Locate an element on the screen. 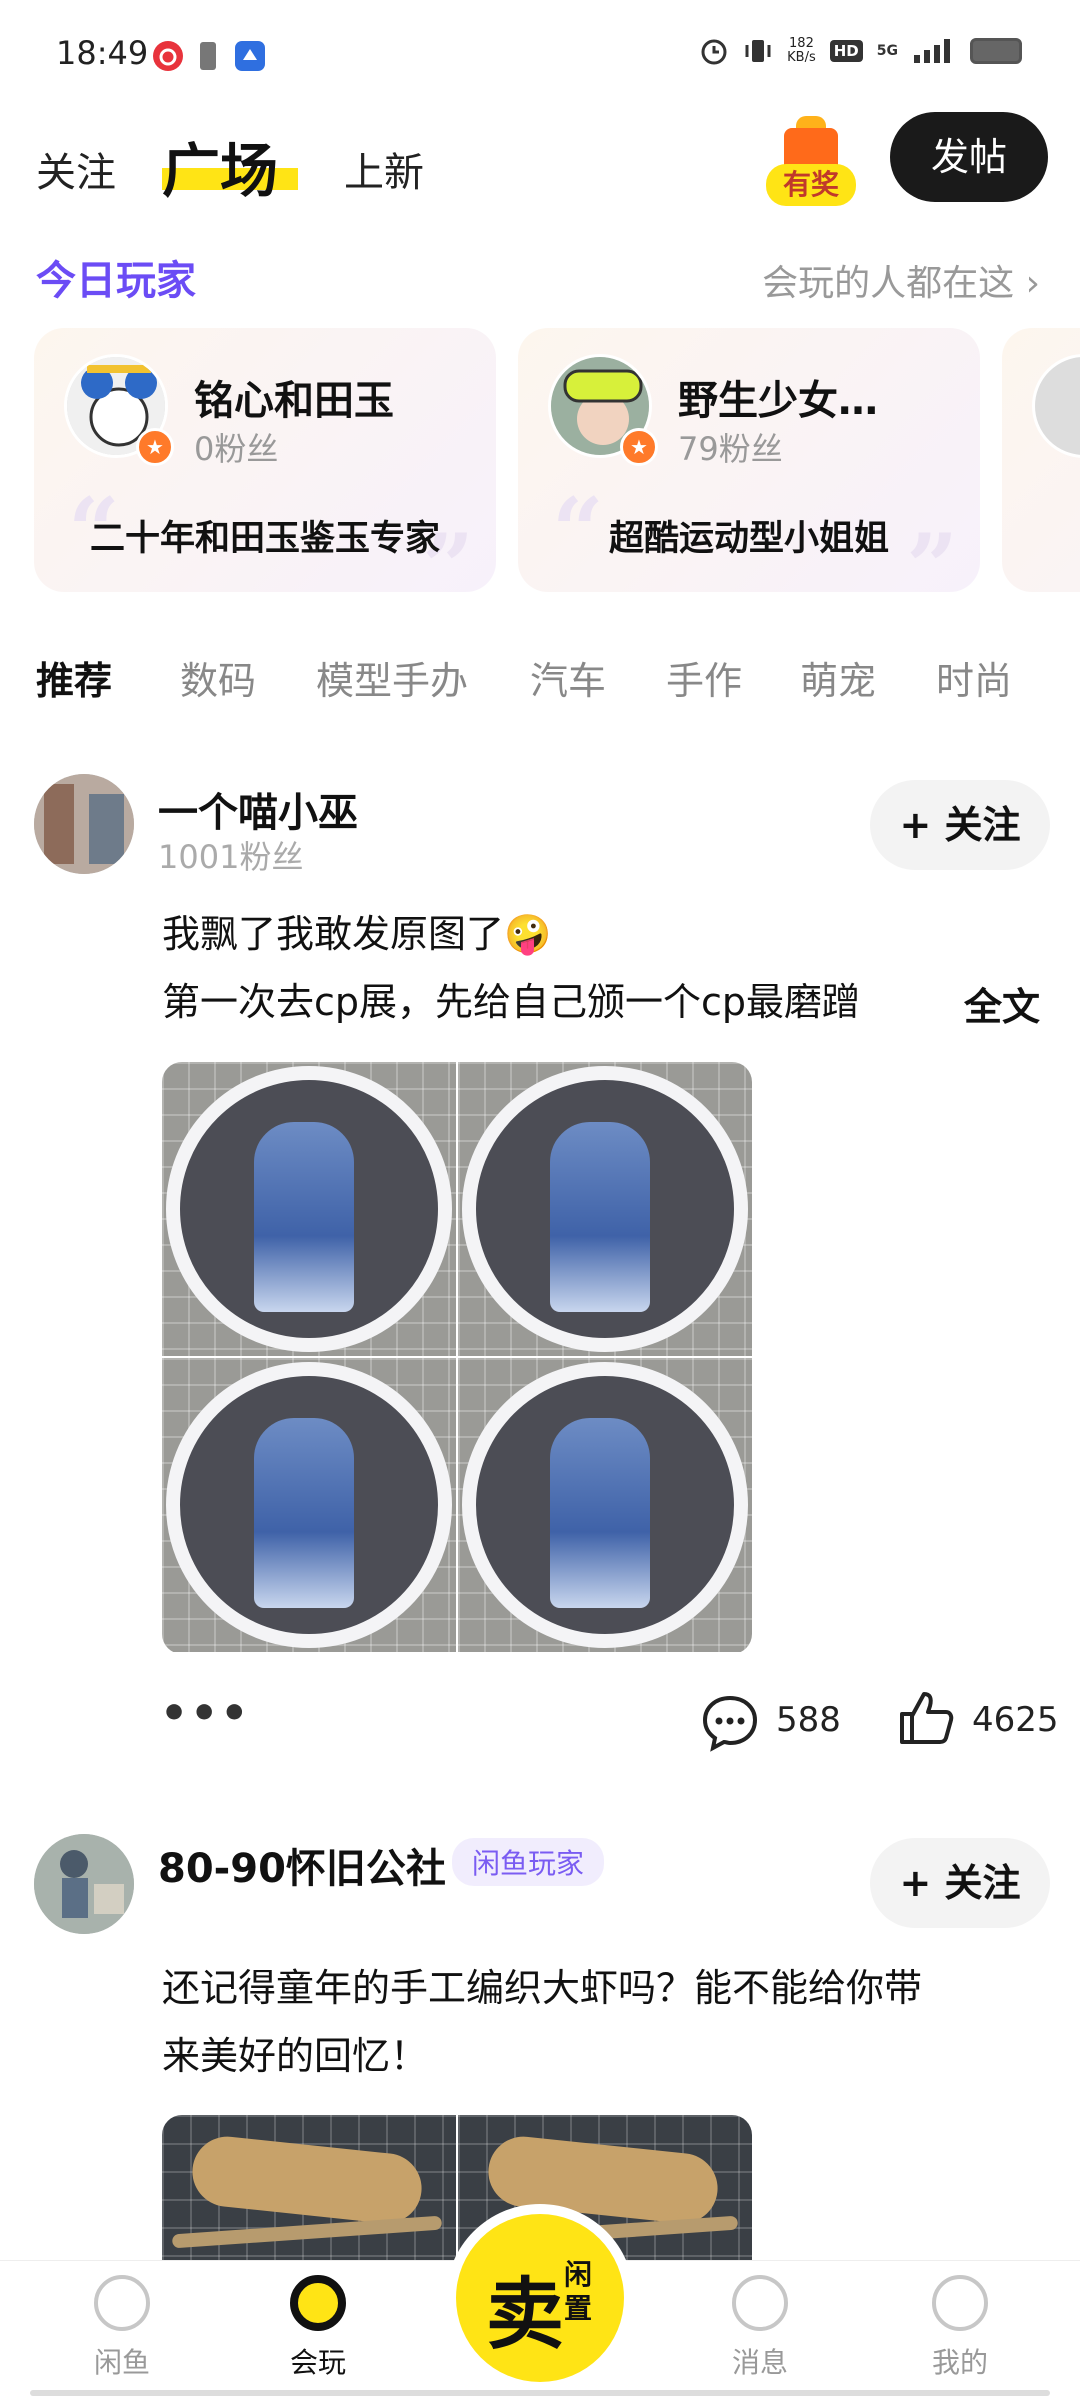 This screenshot has height=2400, width=1080. players-more-link: 会玩的人都在这 › is located at coordinates (901, 280).